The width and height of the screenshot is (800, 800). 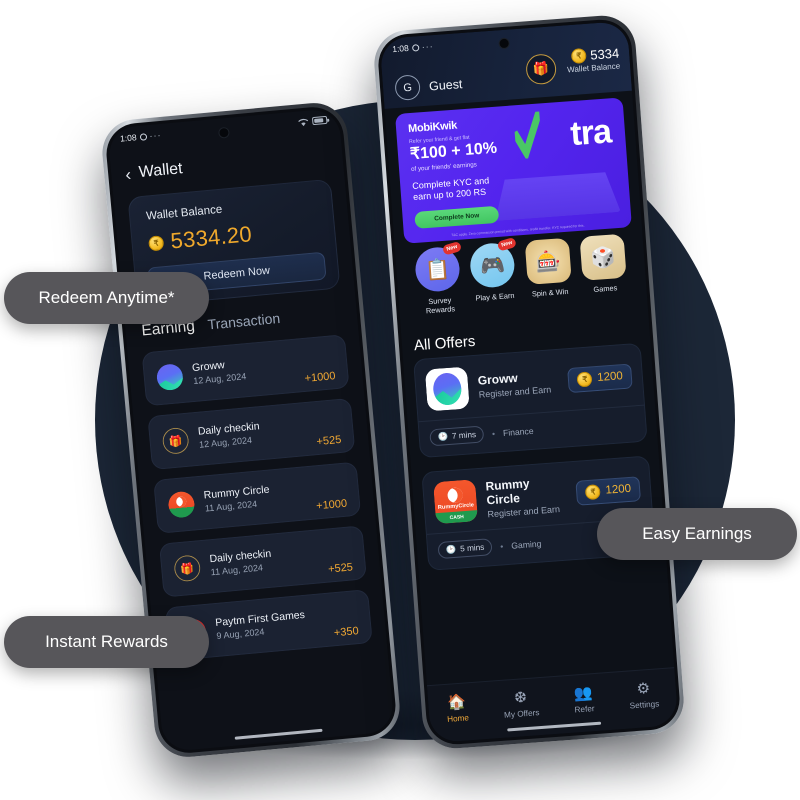 I want to click on item-amount: +350, so click(x=346, y=632).